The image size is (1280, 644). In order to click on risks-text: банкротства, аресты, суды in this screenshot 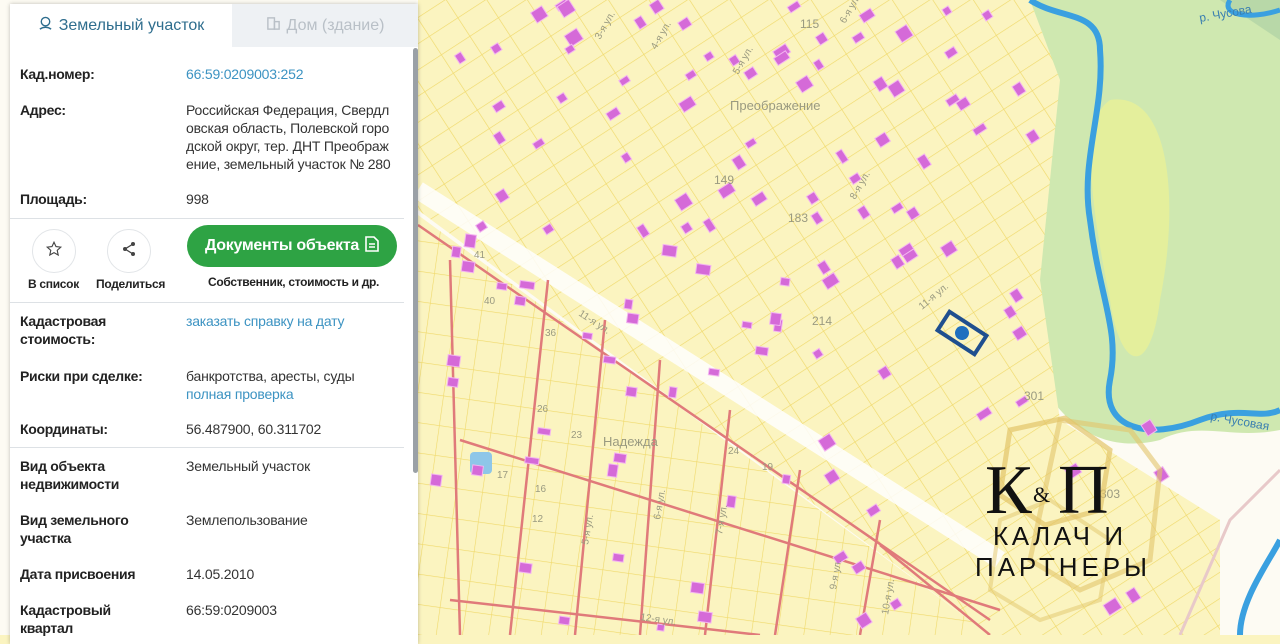, I will do `click(270, 376)`.